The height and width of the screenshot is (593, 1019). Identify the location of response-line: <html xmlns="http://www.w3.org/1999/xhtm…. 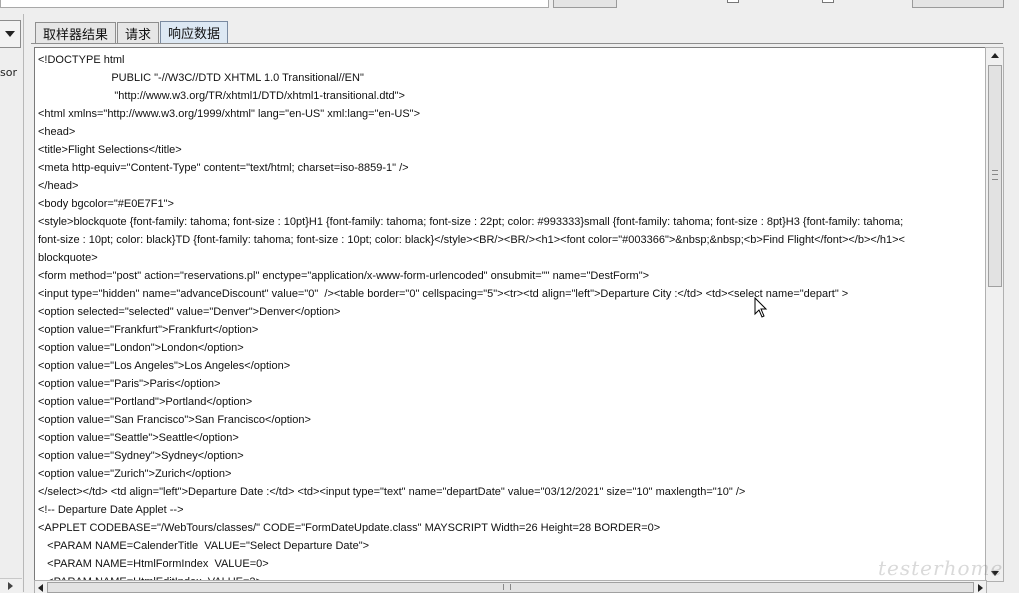
(229, 114).